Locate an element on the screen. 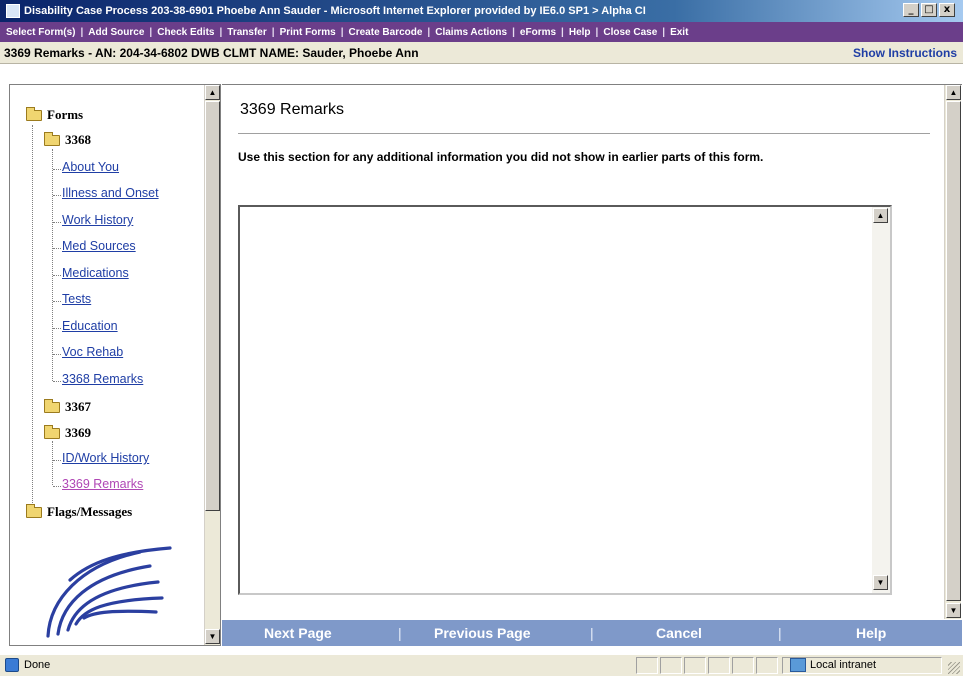 The height and width of the screenshot is (676, 963). page-scrollbar: ▲ ▼ is located at coordinates (952, 352).